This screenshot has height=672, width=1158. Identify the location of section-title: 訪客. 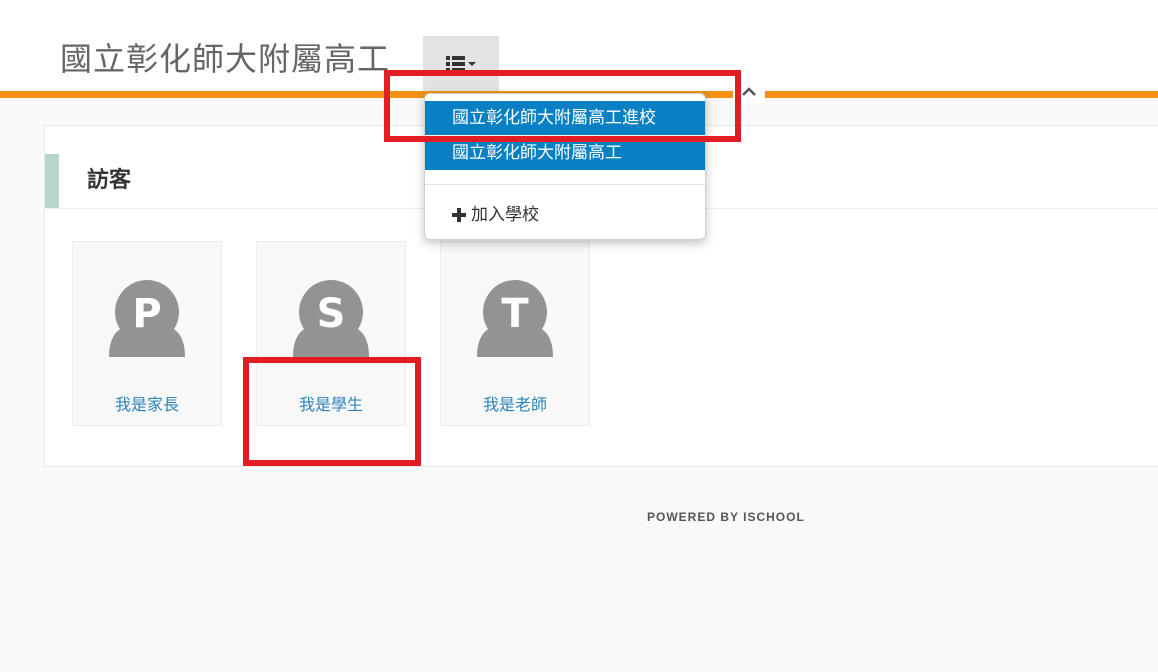
(109, 180).